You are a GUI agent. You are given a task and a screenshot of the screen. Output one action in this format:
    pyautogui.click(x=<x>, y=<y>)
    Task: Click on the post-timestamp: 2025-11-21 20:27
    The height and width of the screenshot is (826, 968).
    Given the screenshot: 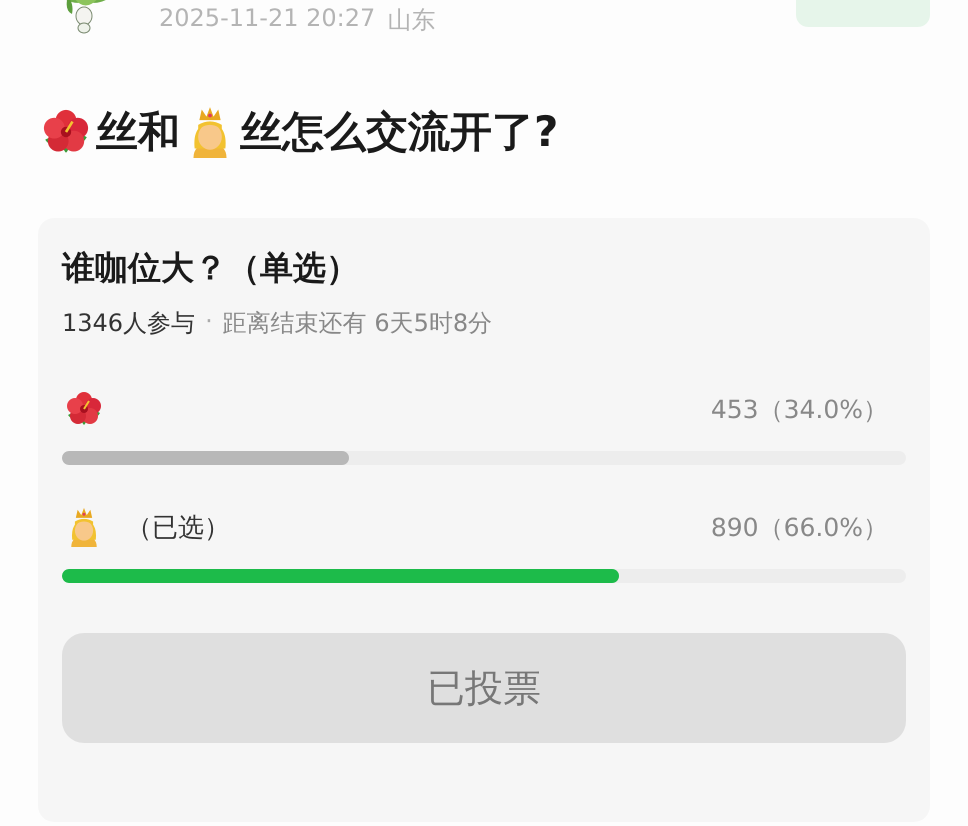 What is the action you would take?
    pyautogui.click(x=267, y=18)
    